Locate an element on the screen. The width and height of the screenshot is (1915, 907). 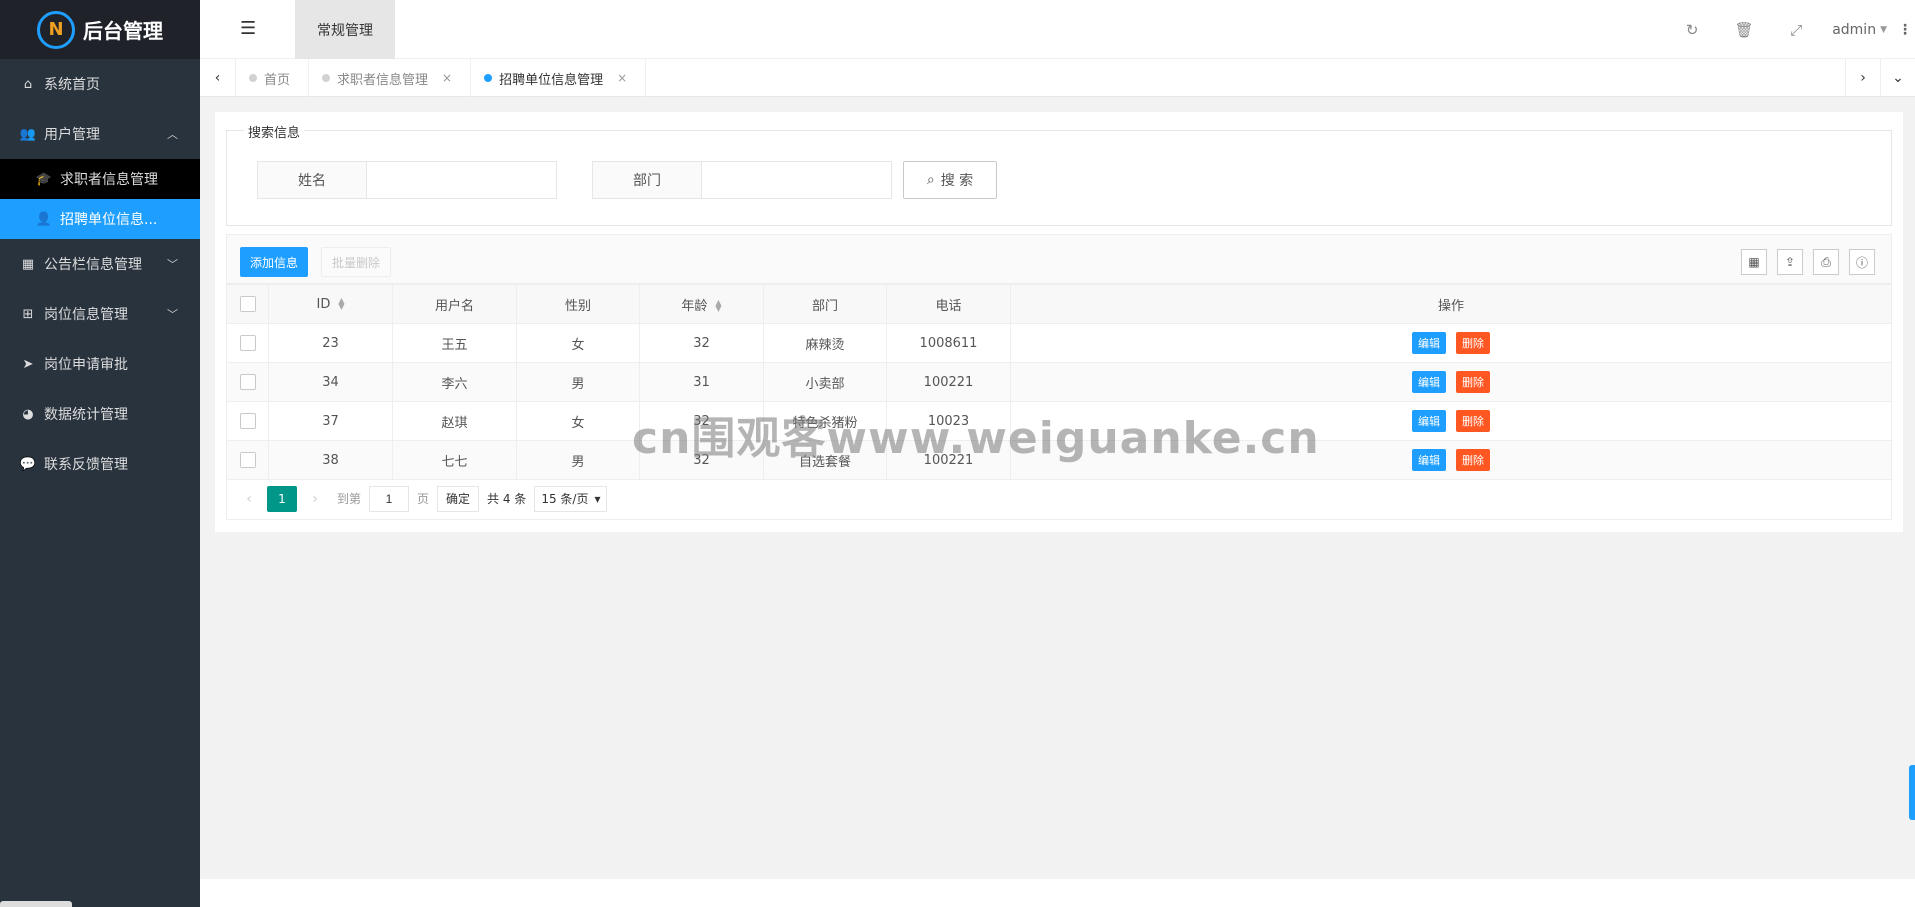
chevron-down-icon: ﹀ is located at coordinates (172, 264).